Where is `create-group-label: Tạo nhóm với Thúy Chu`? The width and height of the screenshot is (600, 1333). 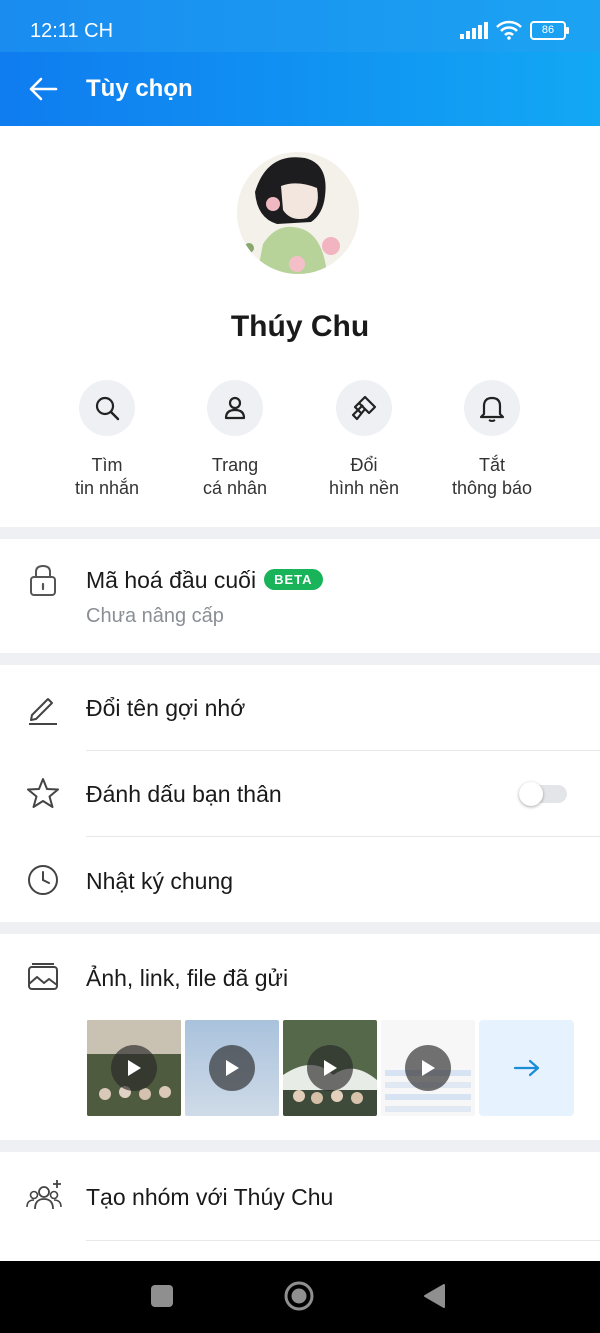
create-group-label: Tạo nhóm với Thúy Chu is located at coordinates (210, 1197).